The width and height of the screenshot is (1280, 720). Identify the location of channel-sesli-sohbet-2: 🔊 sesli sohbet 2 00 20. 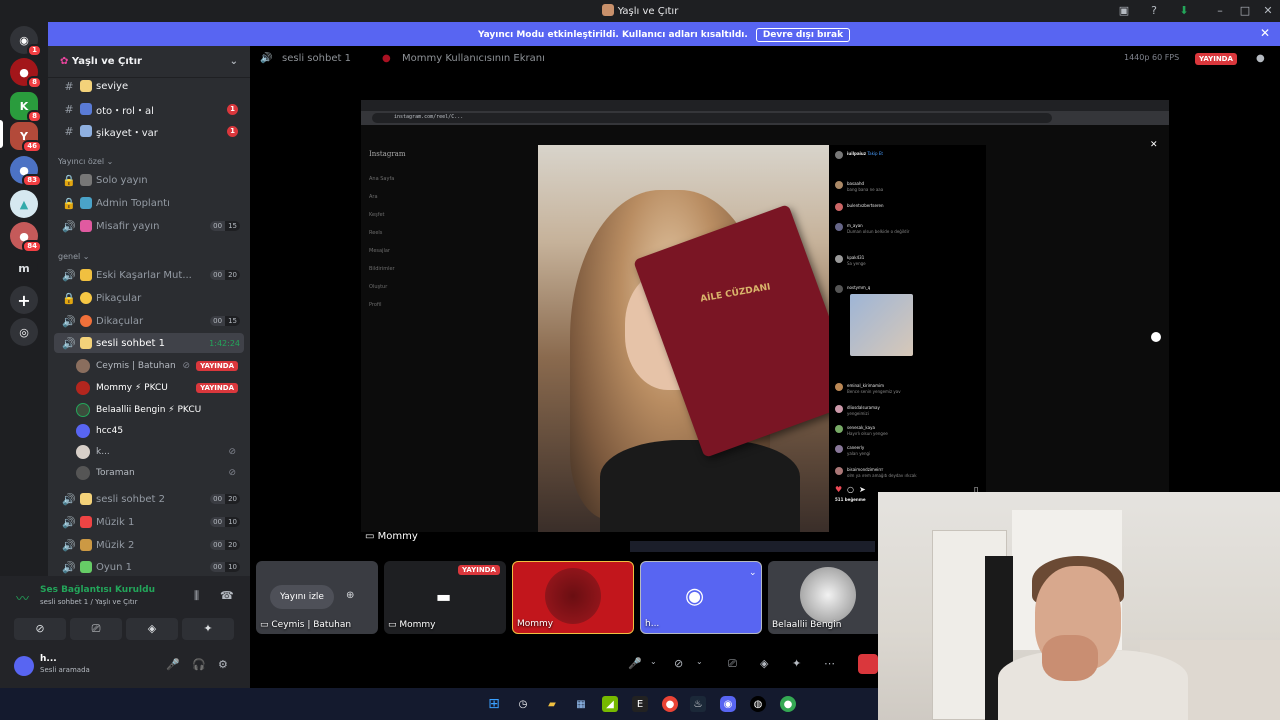
(149, 499).